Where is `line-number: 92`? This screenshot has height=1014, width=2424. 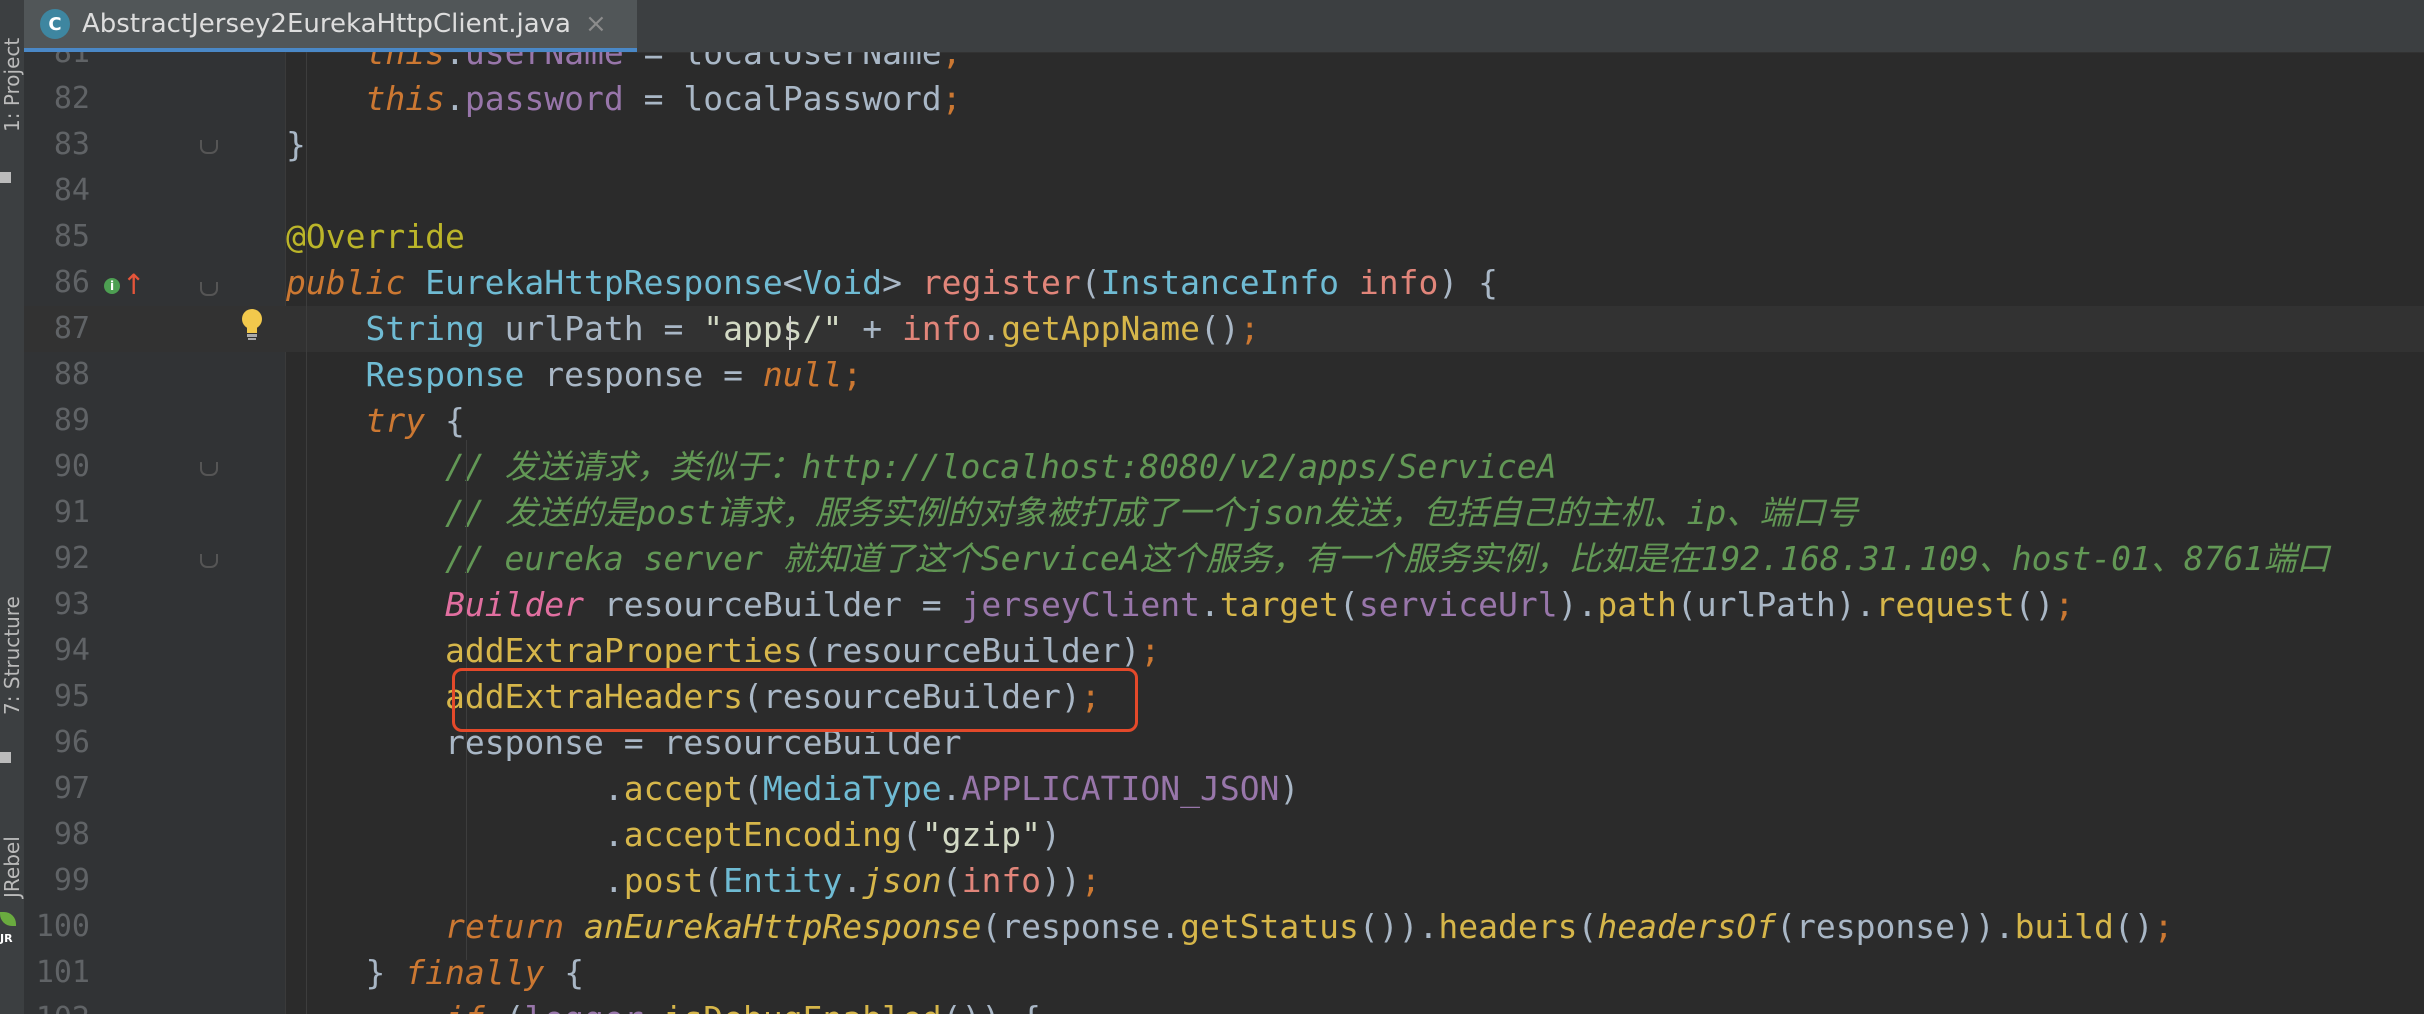 line-number: 92 is located at coordinates (71, 558).